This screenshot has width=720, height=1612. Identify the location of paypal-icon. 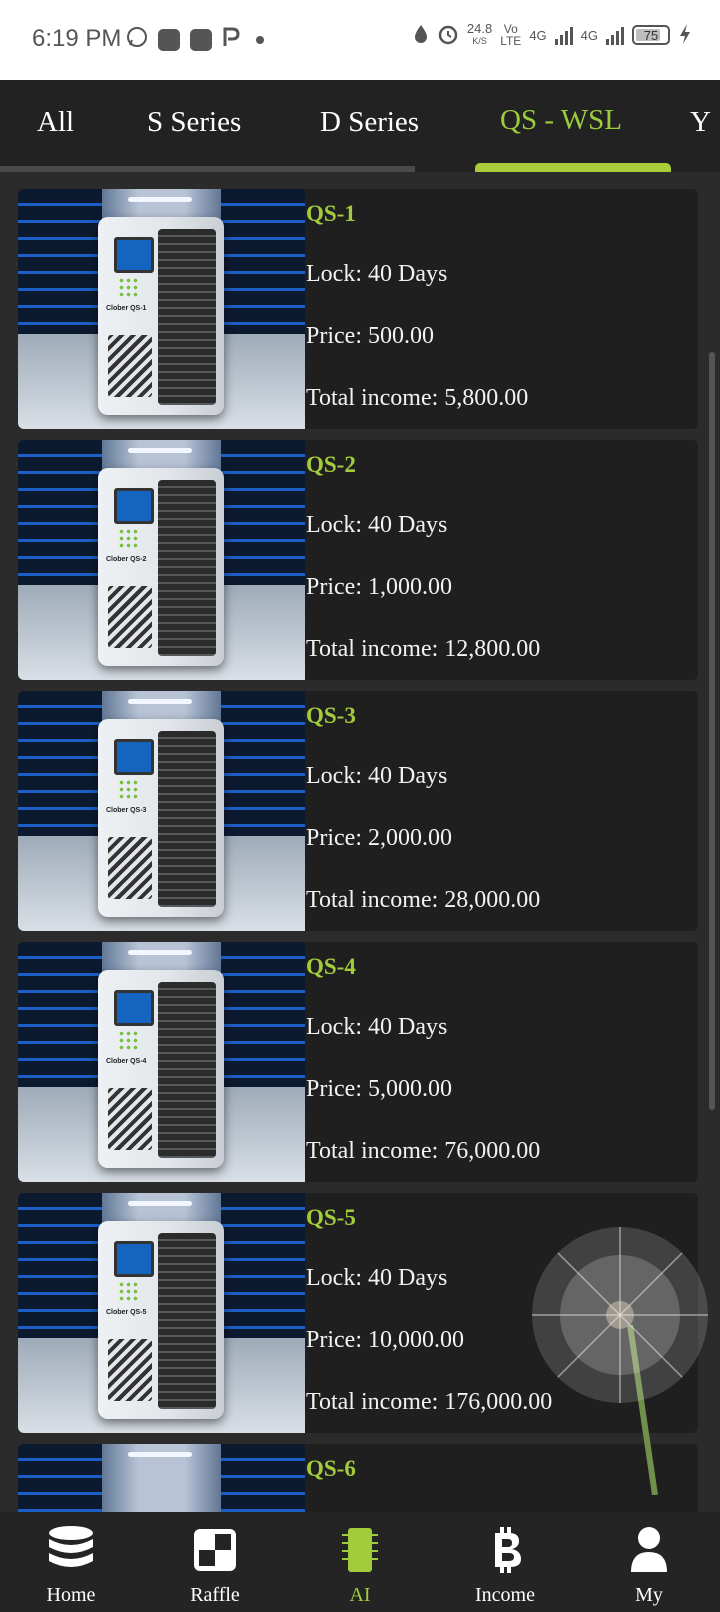
(231, 39).